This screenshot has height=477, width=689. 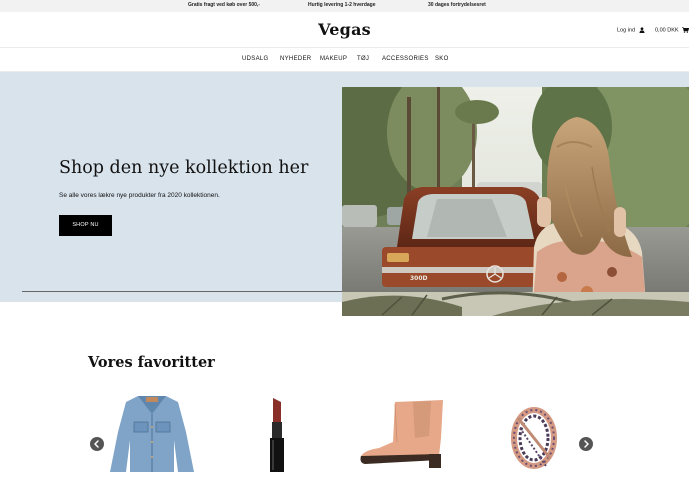 I want to click on favorites-heading: Vores favoritter, so click(x=151, y=362).